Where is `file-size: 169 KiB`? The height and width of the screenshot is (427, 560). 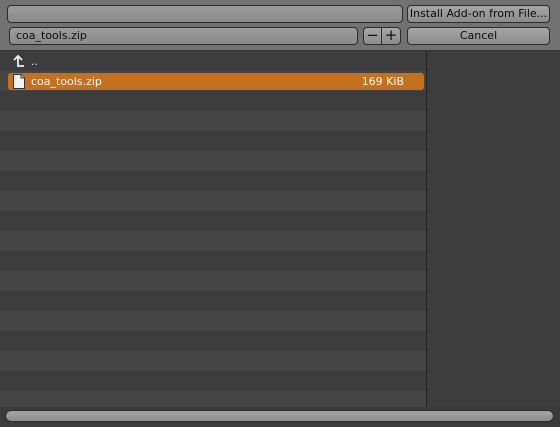
file-size: 169 KiB is located at coordinates (382, 81).